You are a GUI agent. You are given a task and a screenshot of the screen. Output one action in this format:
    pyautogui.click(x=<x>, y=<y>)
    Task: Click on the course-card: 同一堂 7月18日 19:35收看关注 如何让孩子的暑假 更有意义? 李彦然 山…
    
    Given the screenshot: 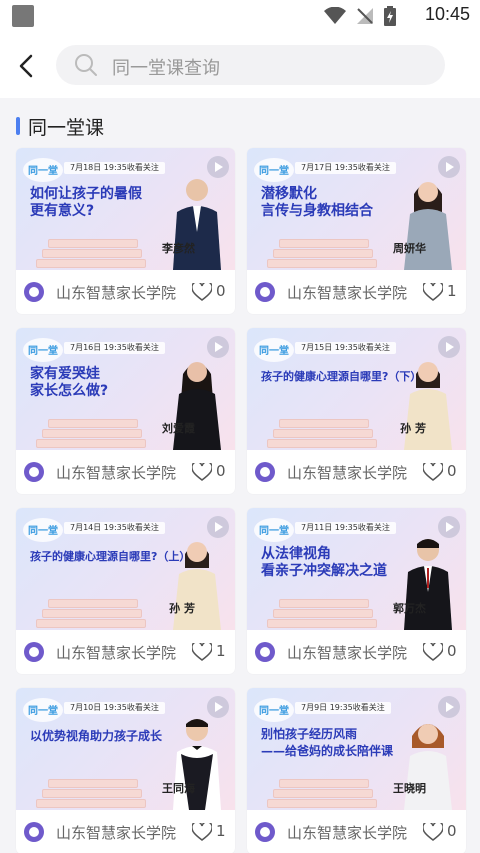 What is the action you would take?
    pyautogui.click(x=125, y=231)
    